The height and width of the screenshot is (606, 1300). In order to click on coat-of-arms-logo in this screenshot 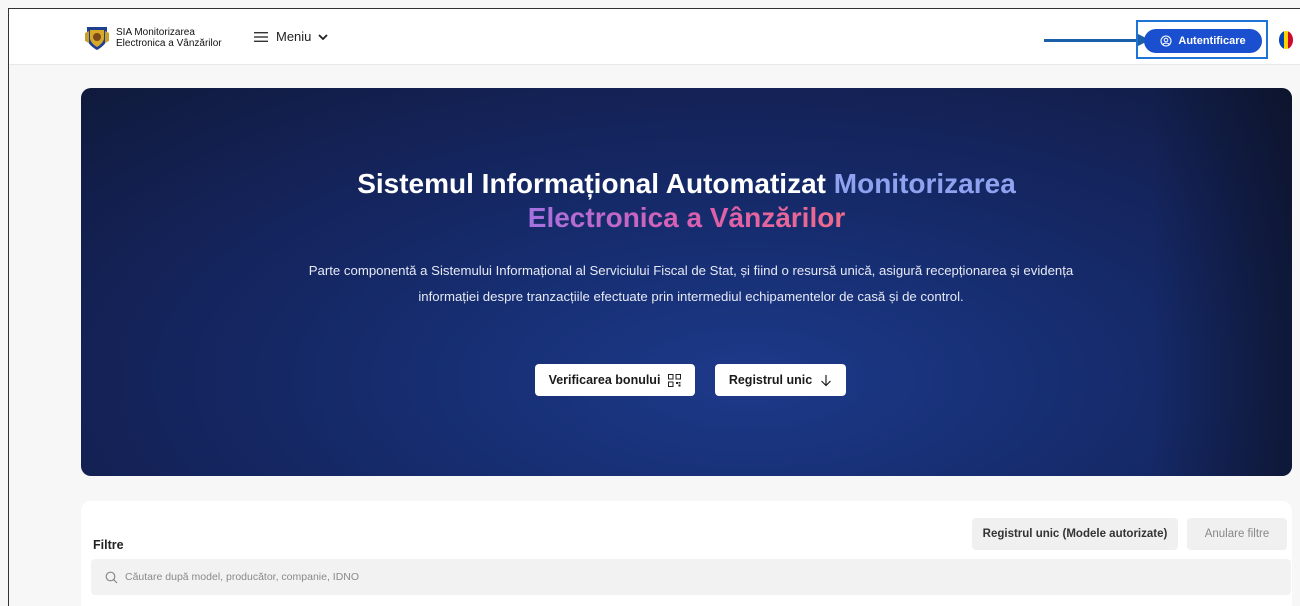, I will do `click(97, 38)`.